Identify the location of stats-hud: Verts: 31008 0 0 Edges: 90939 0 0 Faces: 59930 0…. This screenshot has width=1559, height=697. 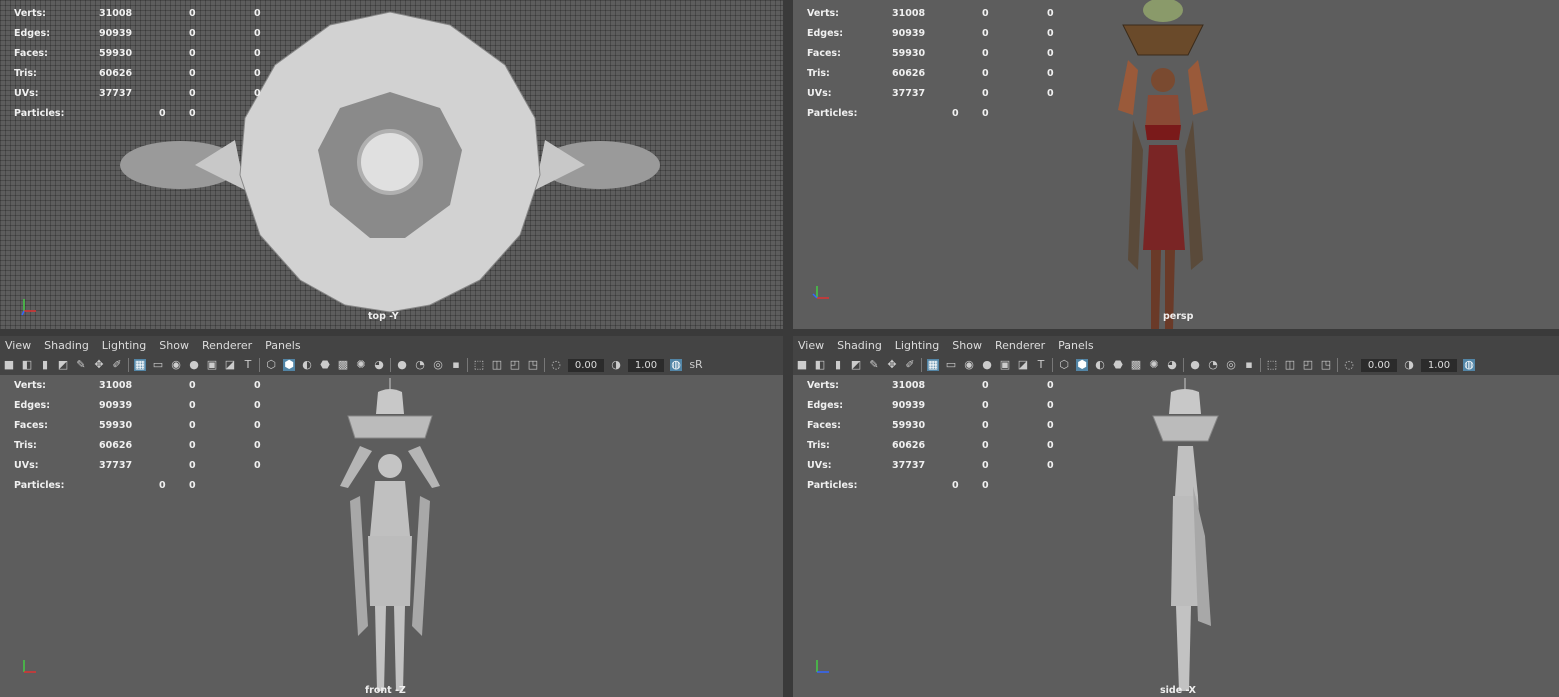
(137, 63).